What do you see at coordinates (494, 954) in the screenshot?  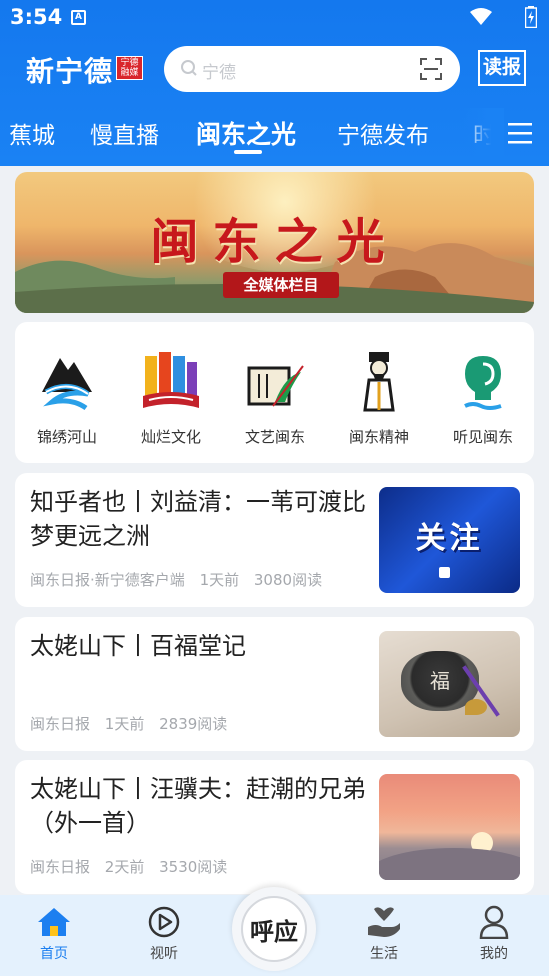 I see `nav-label: 我的` at bounding box center [494, 954].